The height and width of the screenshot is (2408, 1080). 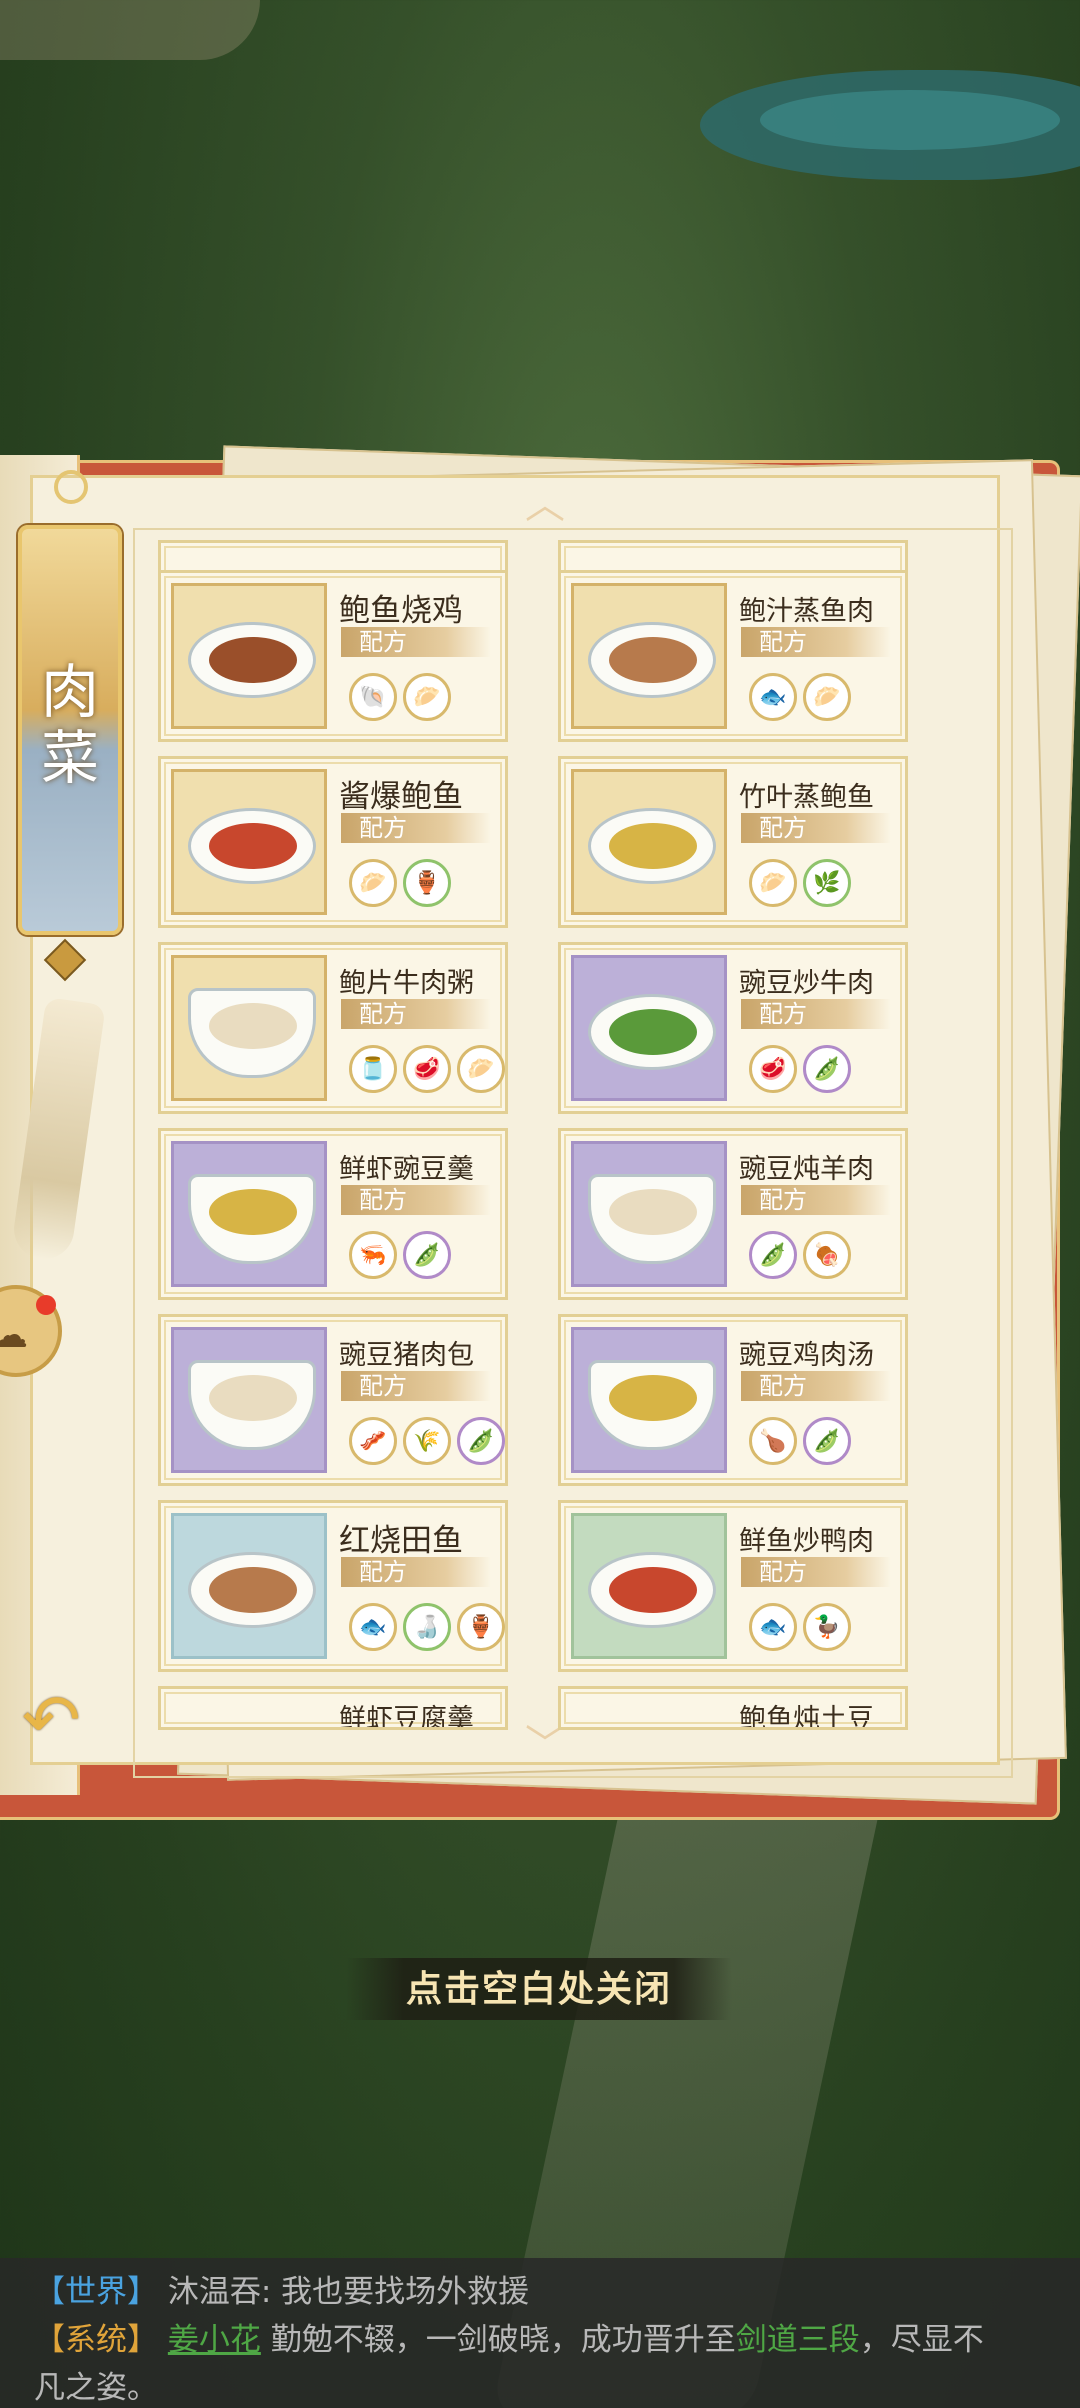 I want to click on duck-icon: 🦆, so click(x=827, y=1627).